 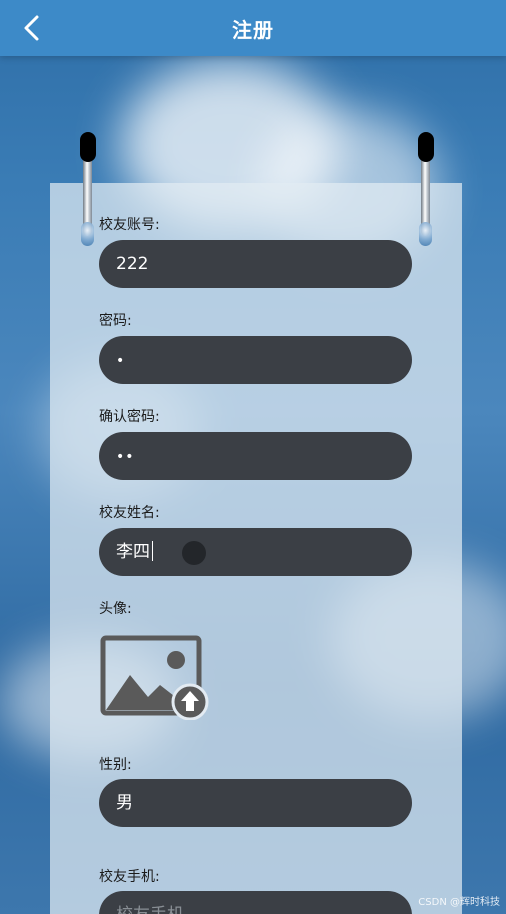 I want to click on avatar-upload-button, so click(x=155, y=678).